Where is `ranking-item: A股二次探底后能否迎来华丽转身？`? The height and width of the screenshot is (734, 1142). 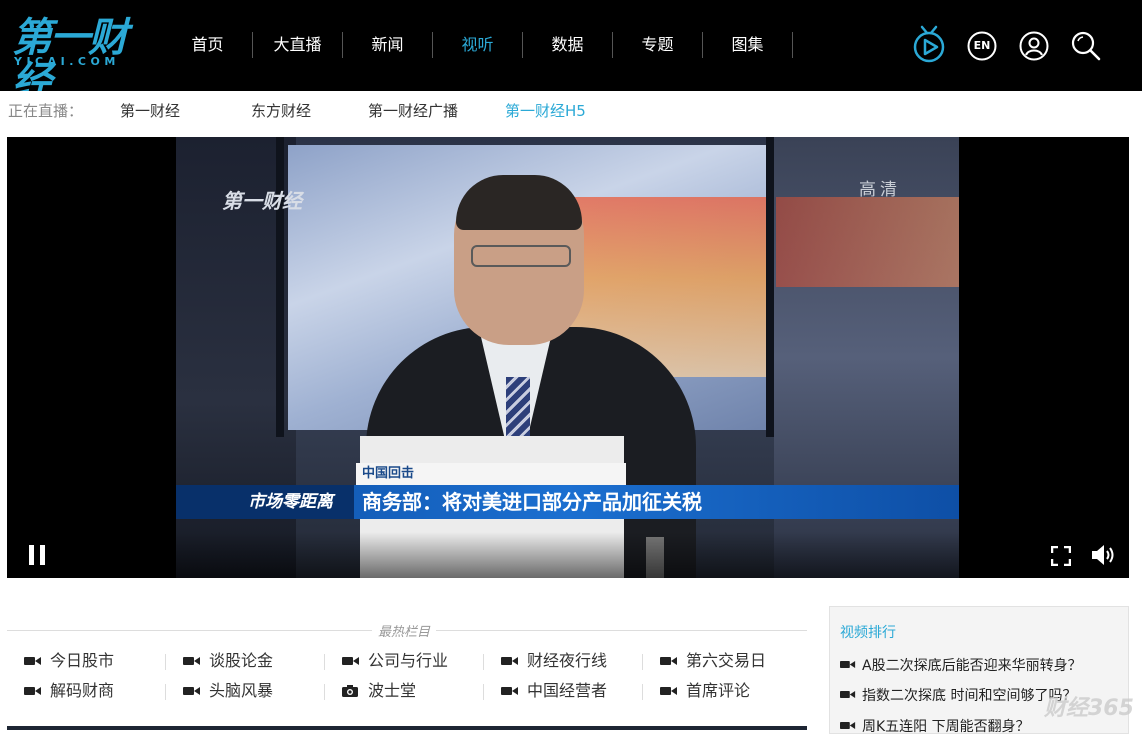
ranking-item: A股二次探底后能否迎来华丽转身？ is located at coordinates (961, 665).